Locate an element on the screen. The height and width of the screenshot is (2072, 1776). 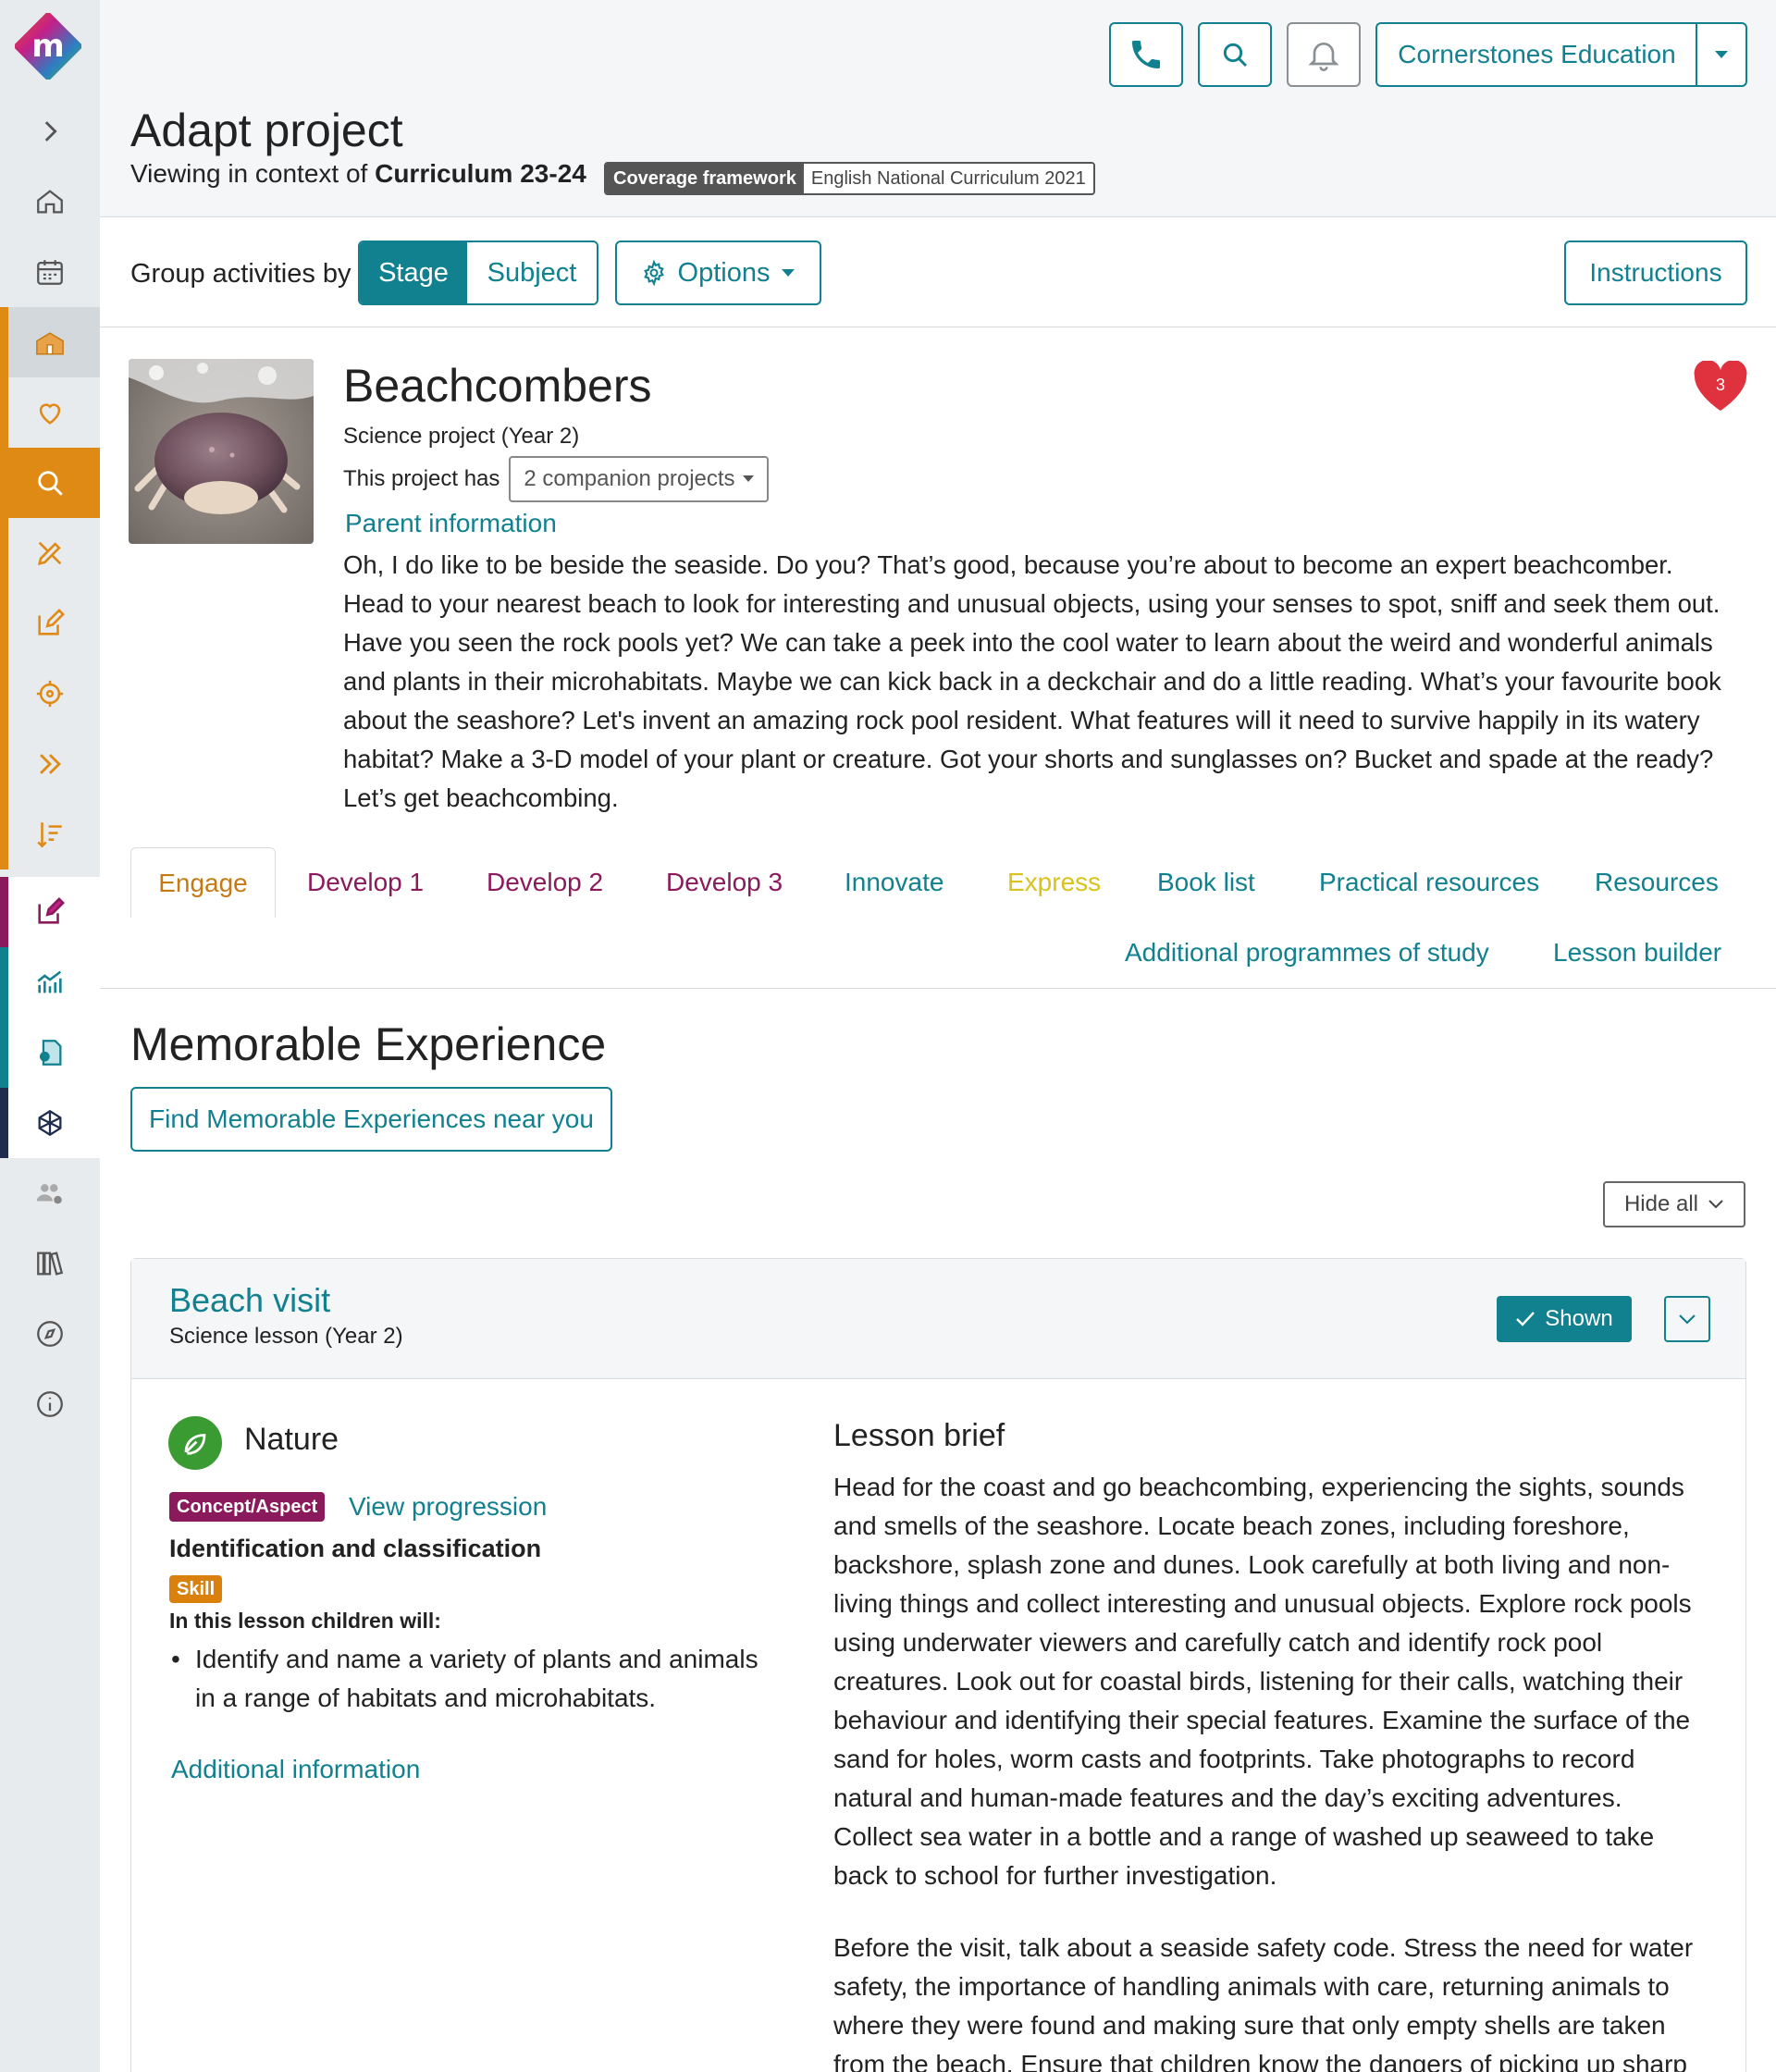
sidebar-item-progress is located at coordinates (50, 764).